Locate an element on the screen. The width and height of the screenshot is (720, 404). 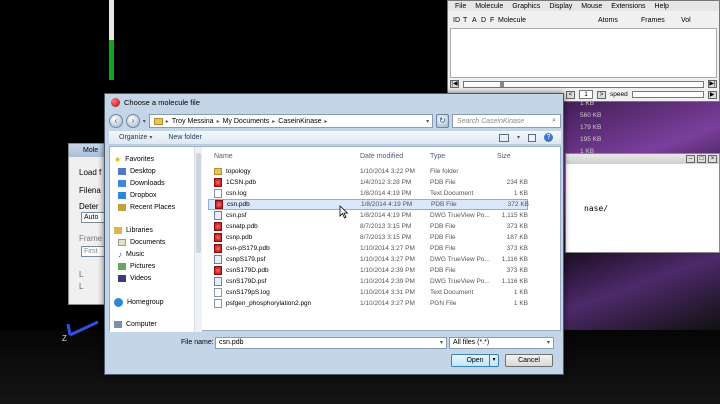
first-frame-button: |◀ is located at coordinates (454, 84).